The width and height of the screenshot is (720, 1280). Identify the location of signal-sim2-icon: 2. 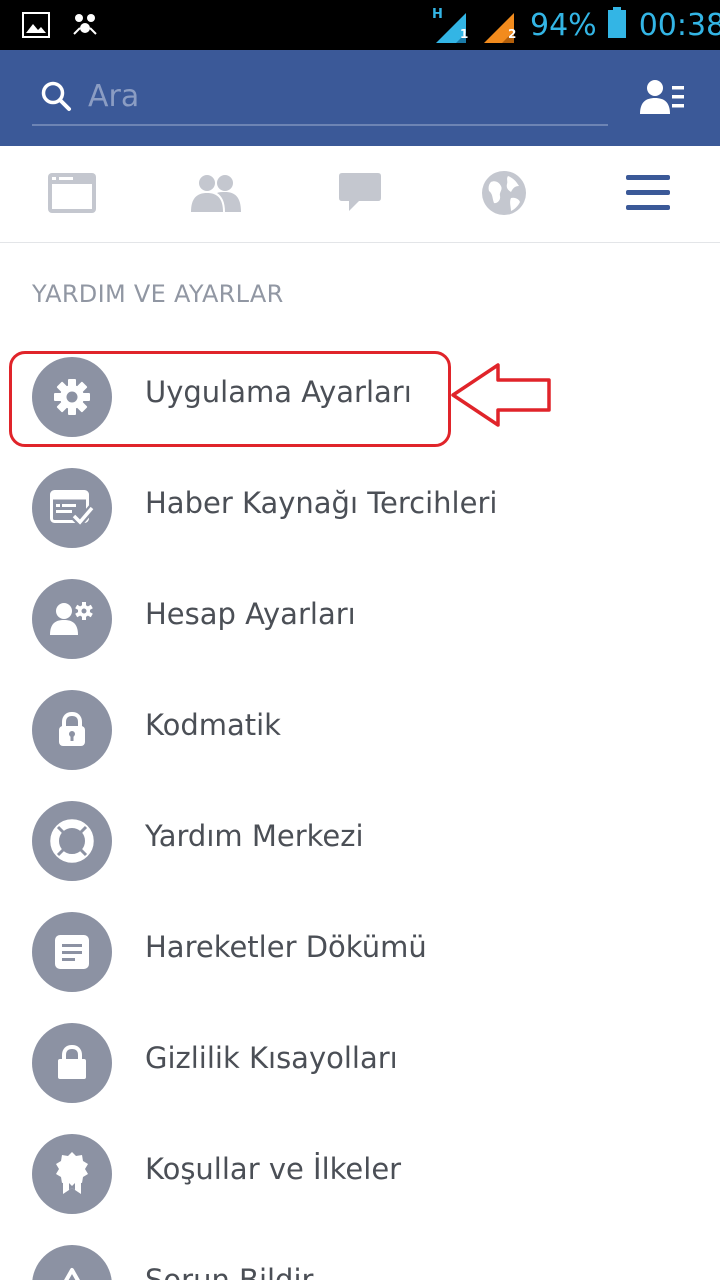
(499, 25).